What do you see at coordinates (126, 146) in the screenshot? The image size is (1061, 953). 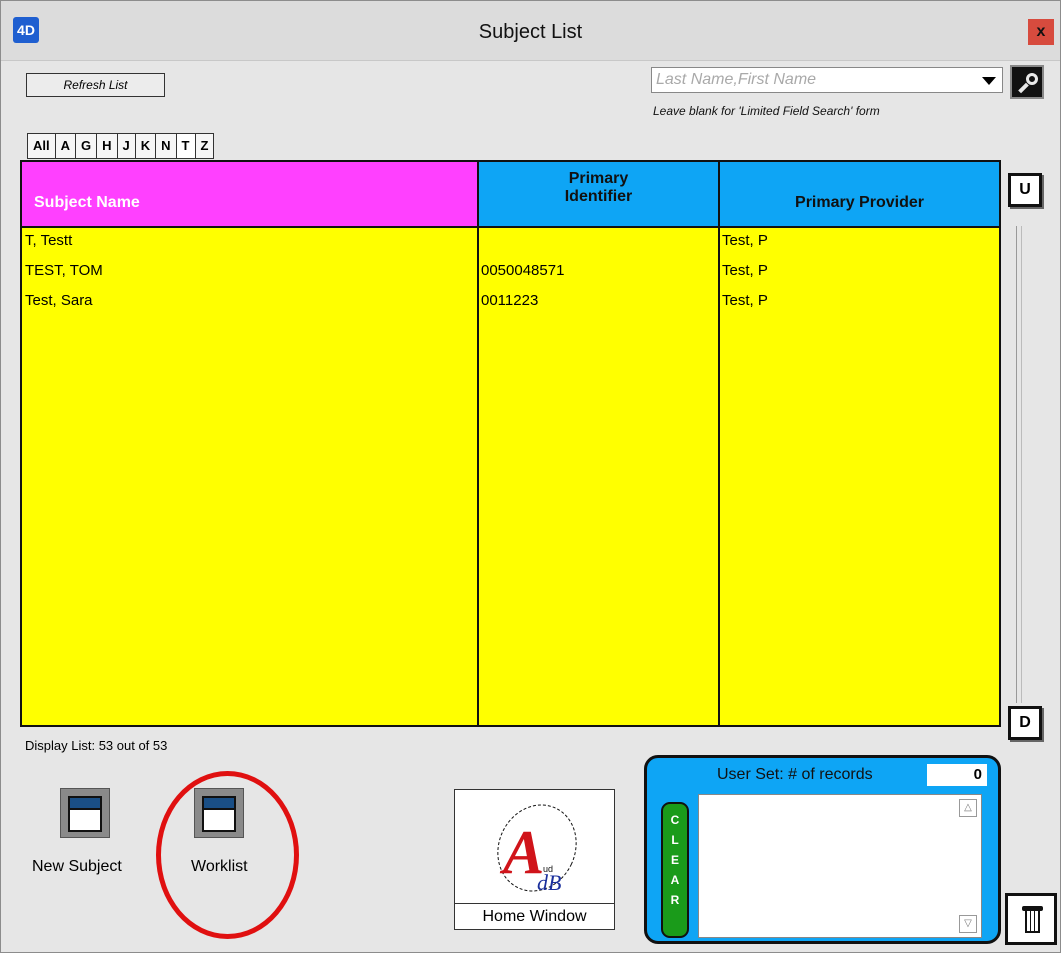 I see `tab-j: J` at bounding box center [126, 146].